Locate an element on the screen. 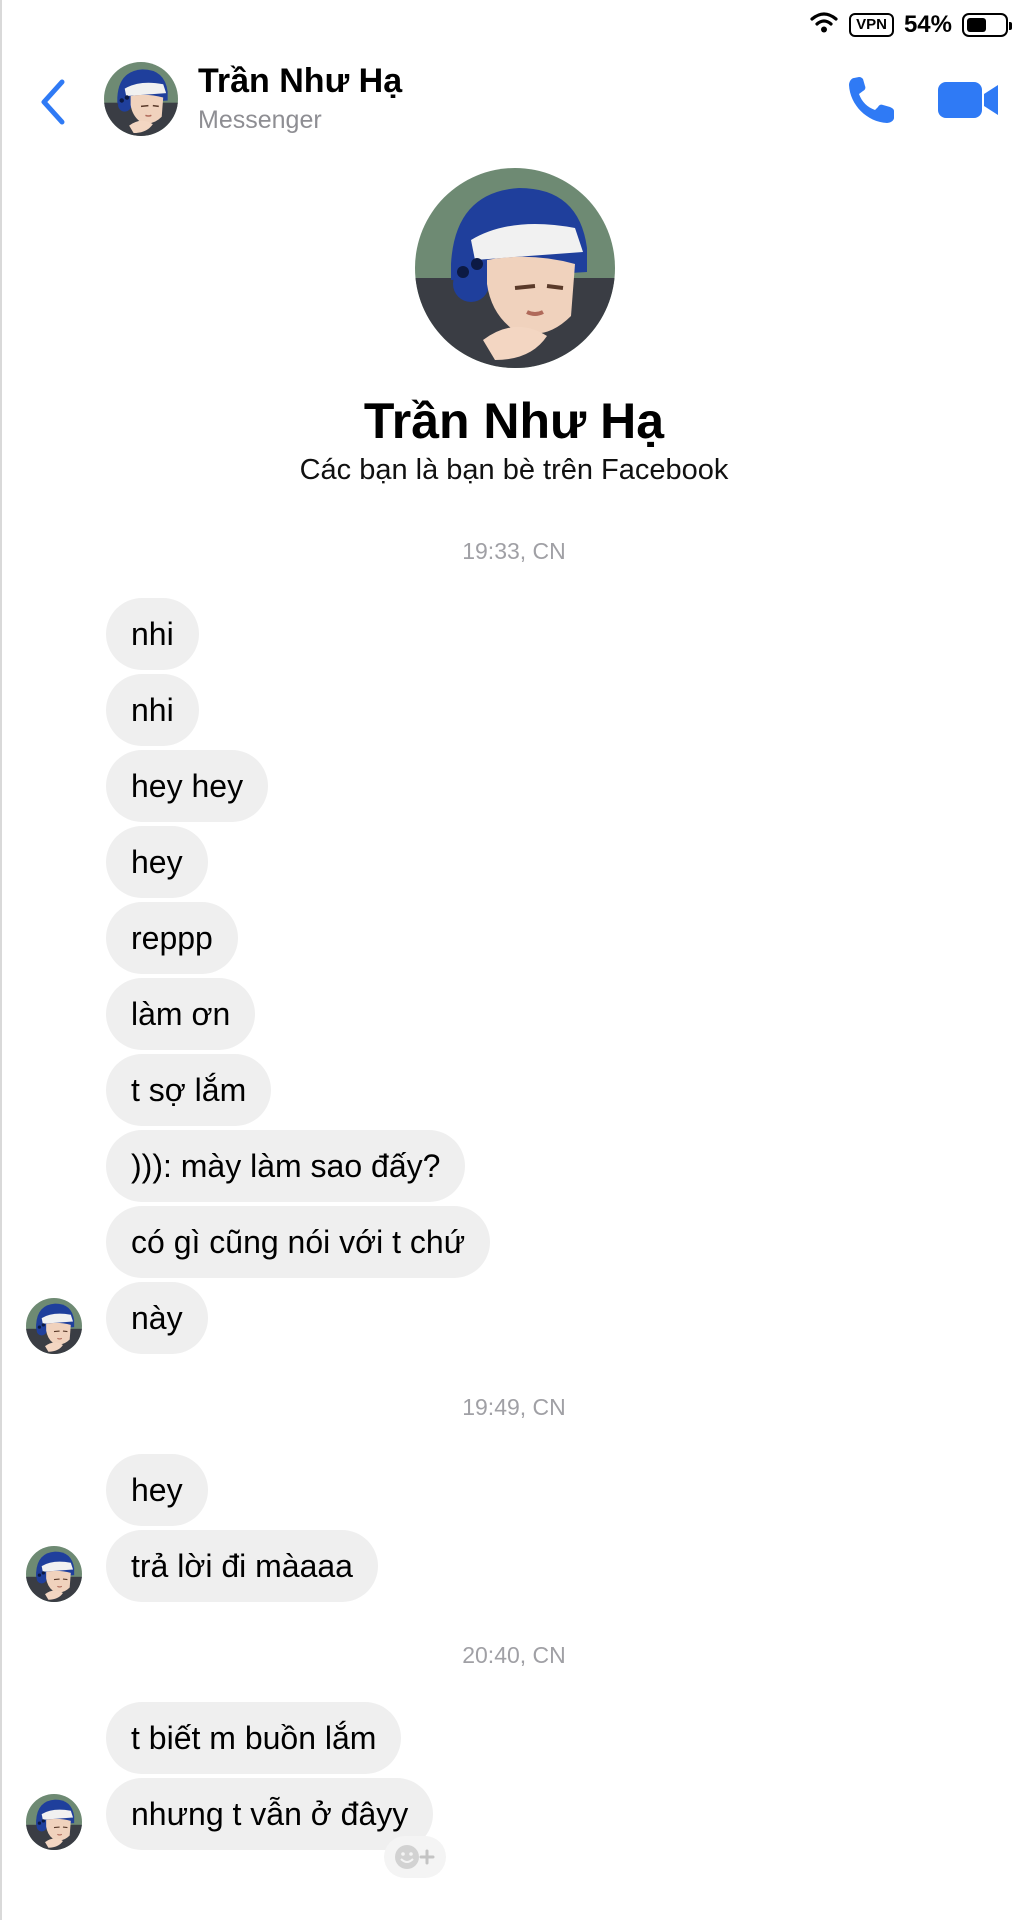 The image size is (1028, 1920). back-button is located at coordinates (52, 102).